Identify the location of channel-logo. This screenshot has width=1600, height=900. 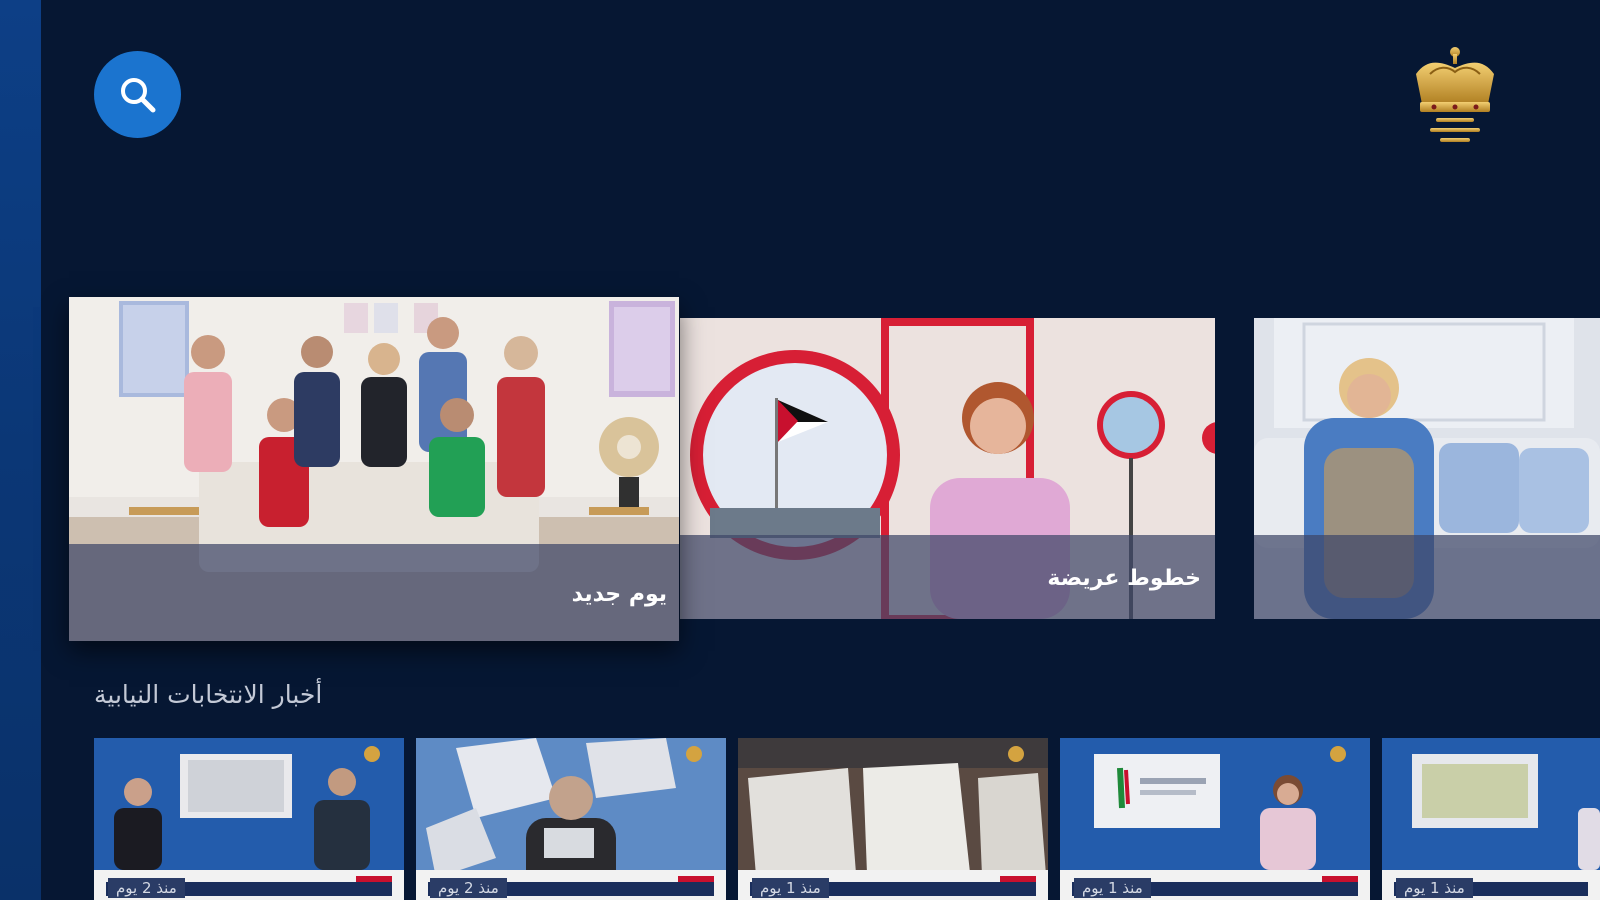
(1455, 96).